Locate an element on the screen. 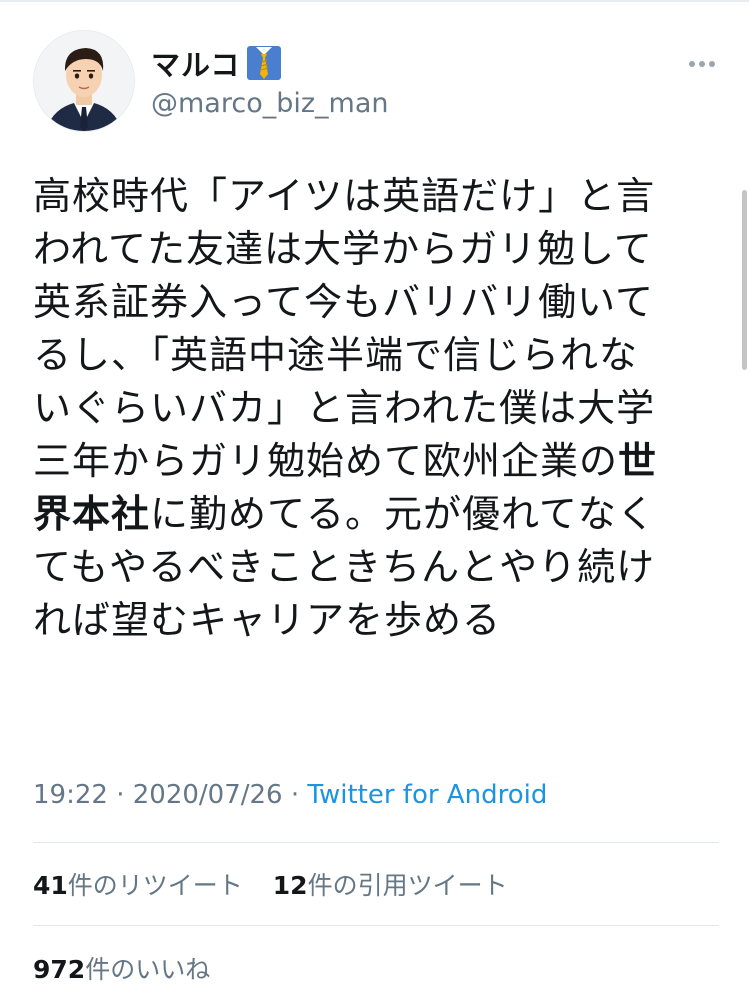  necktie-icon is located at coordinates (264, 63).